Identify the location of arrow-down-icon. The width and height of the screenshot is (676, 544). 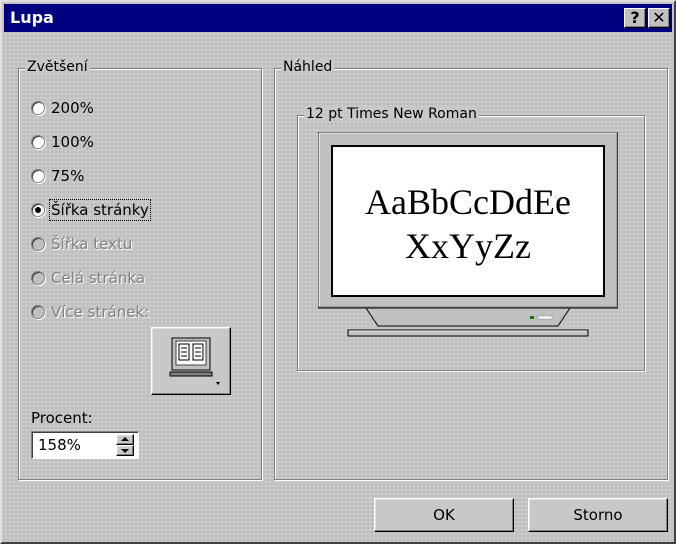
(125, 451).